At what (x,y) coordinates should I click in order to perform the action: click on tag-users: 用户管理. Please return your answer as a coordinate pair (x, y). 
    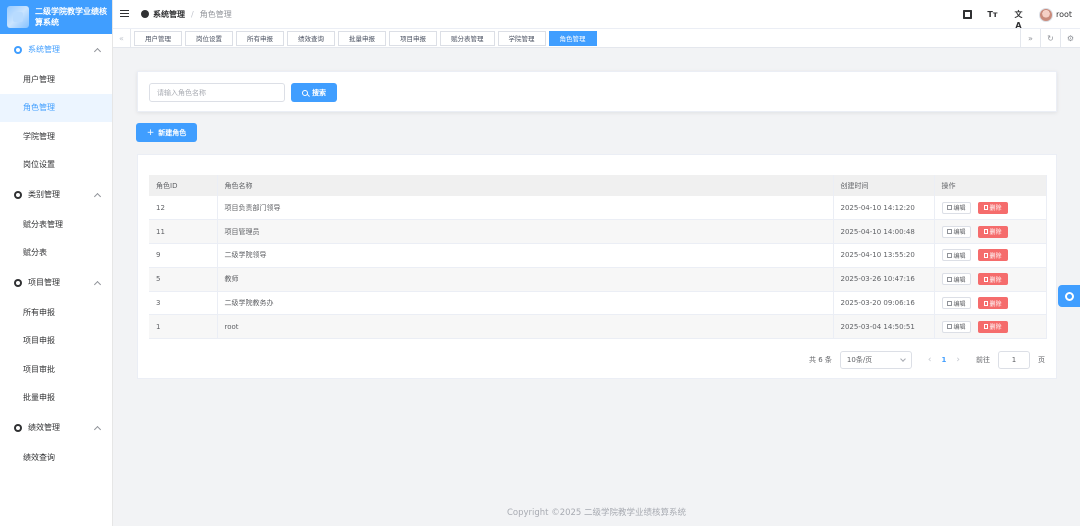
    Looking at the image, I should click on (158, 38).